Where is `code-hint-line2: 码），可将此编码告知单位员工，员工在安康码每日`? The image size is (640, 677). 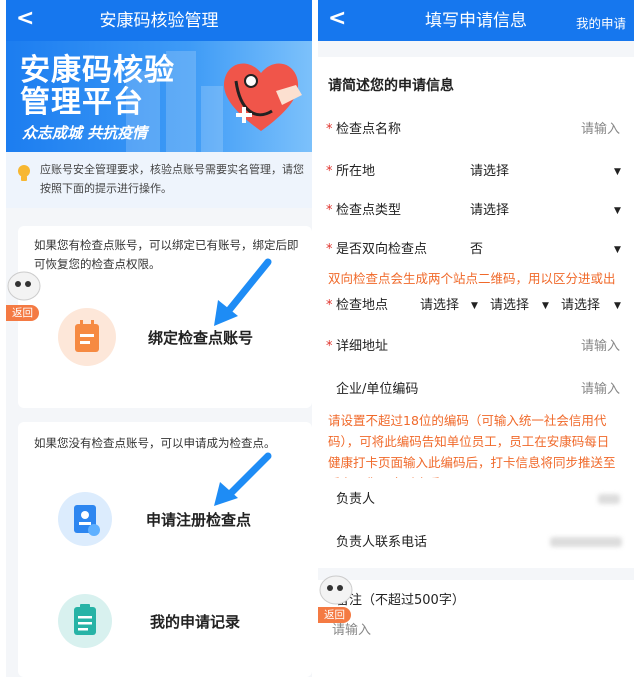
code-hint-line2: 码），可将此编码告知单位员工，员工在安康码每日 is located at coordinates (469, 441).